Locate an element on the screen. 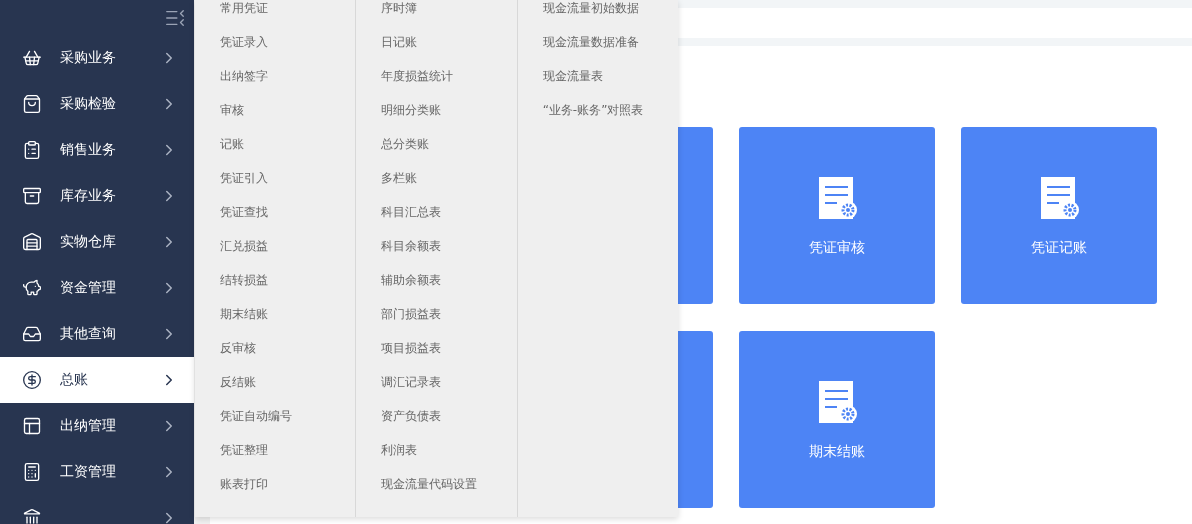 The image size is (1192, 524). sidebar-item: 采购业务 is located at coordinates (97, 58).